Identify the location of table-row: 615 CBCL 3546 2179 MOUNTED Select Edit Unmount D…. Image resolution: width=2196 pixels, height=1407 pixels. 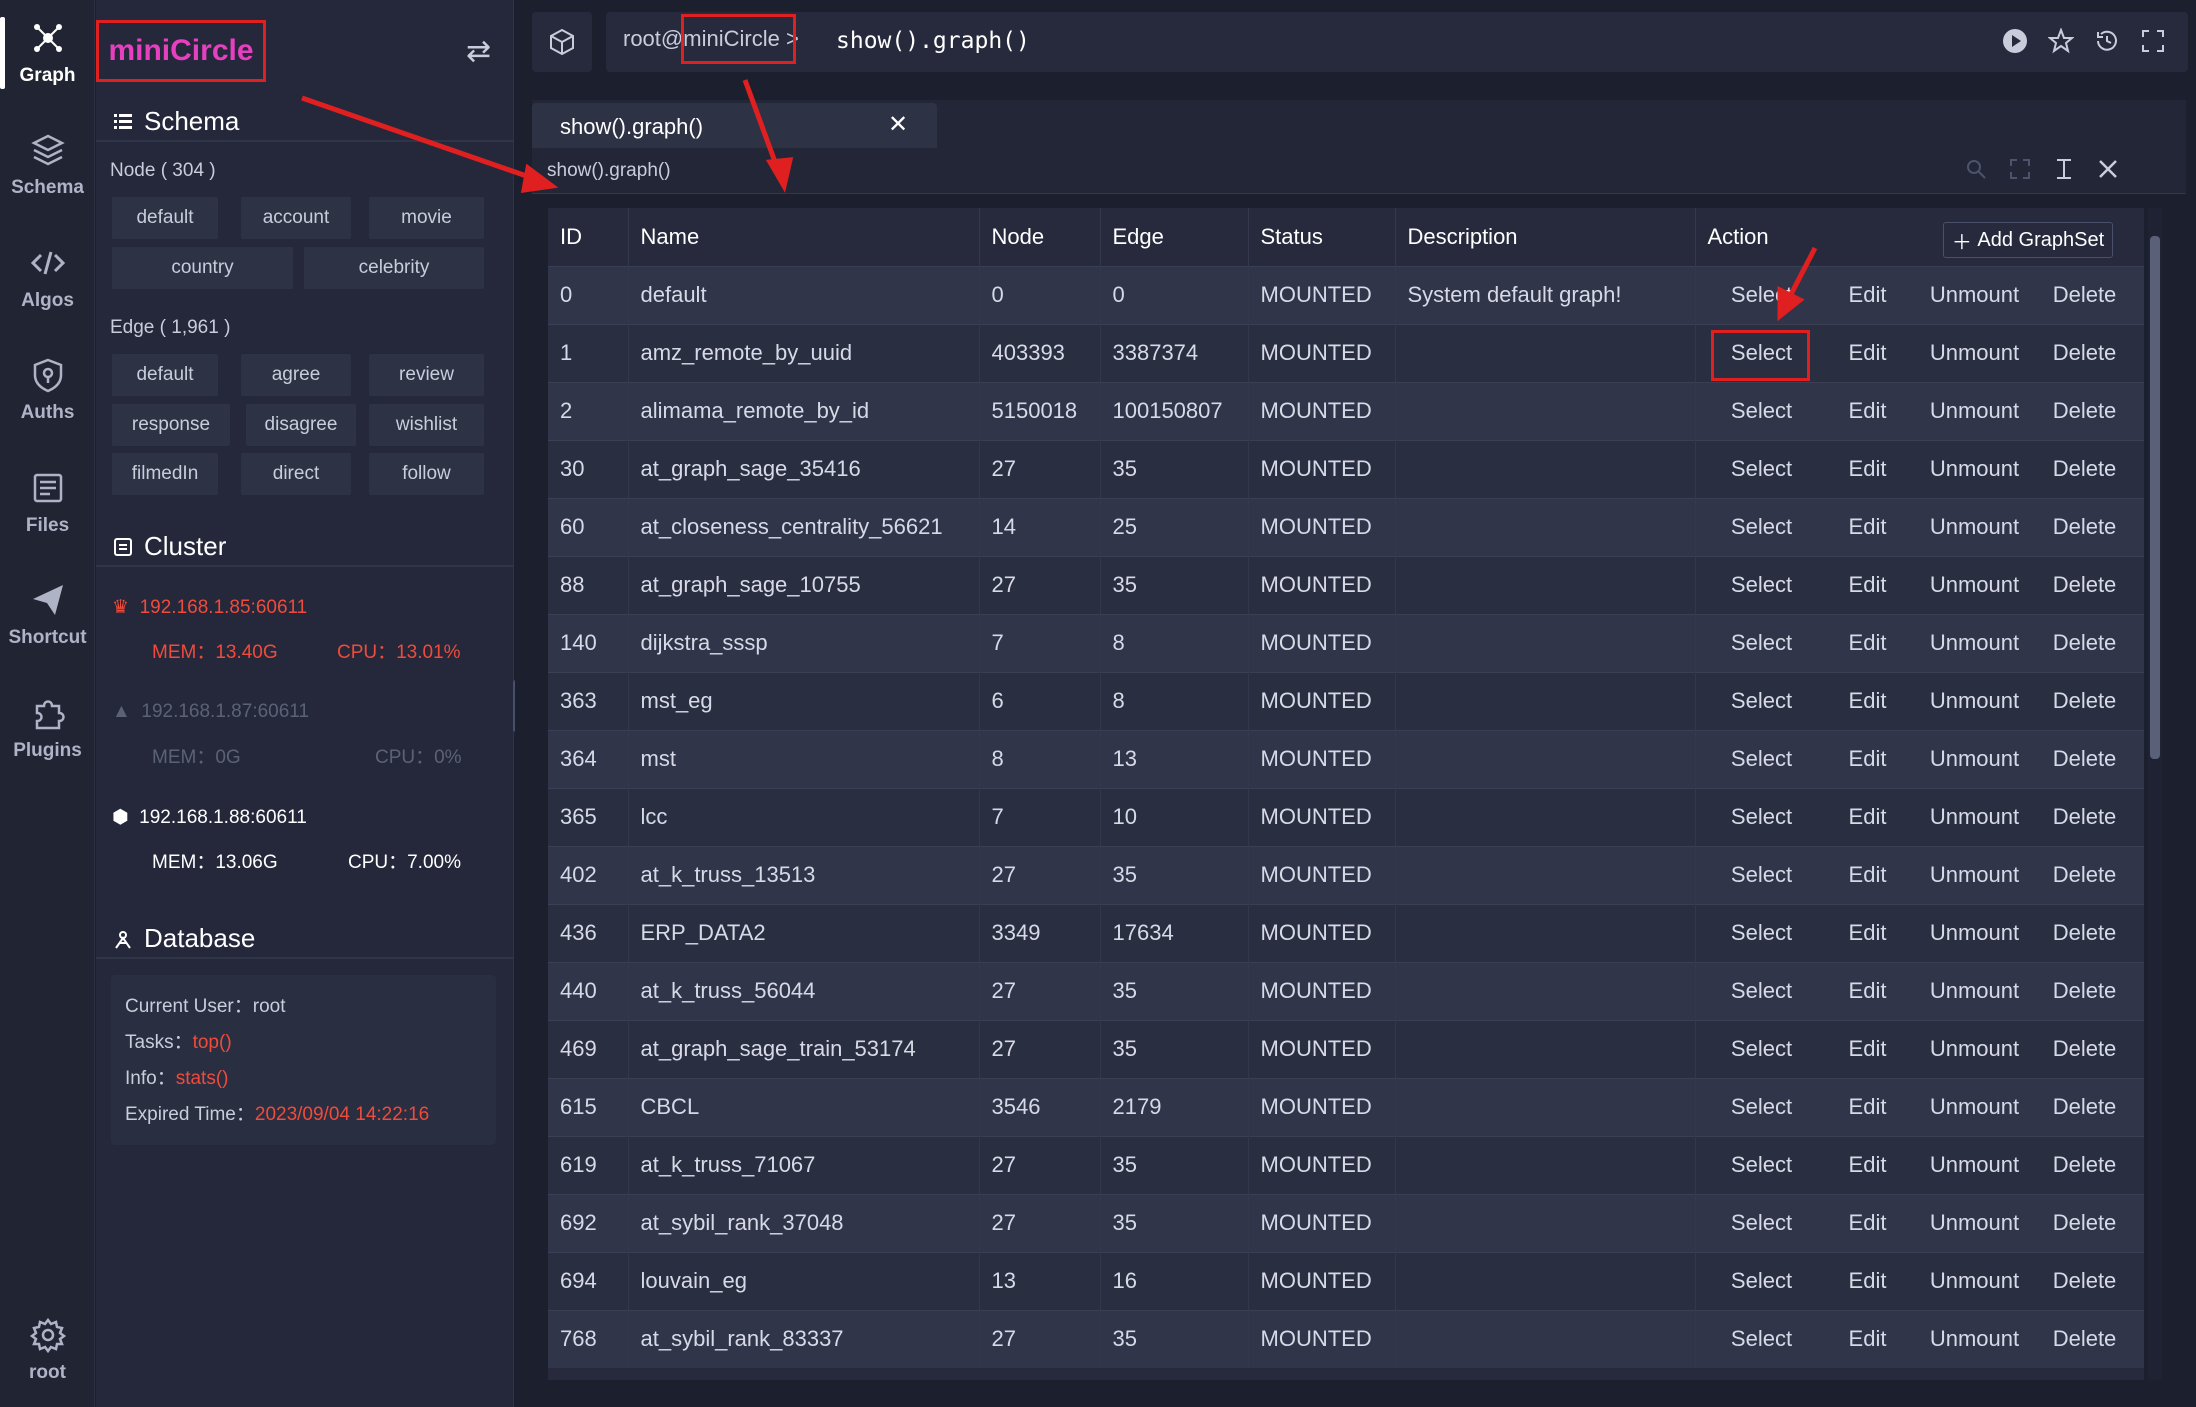
(1346, 1107).